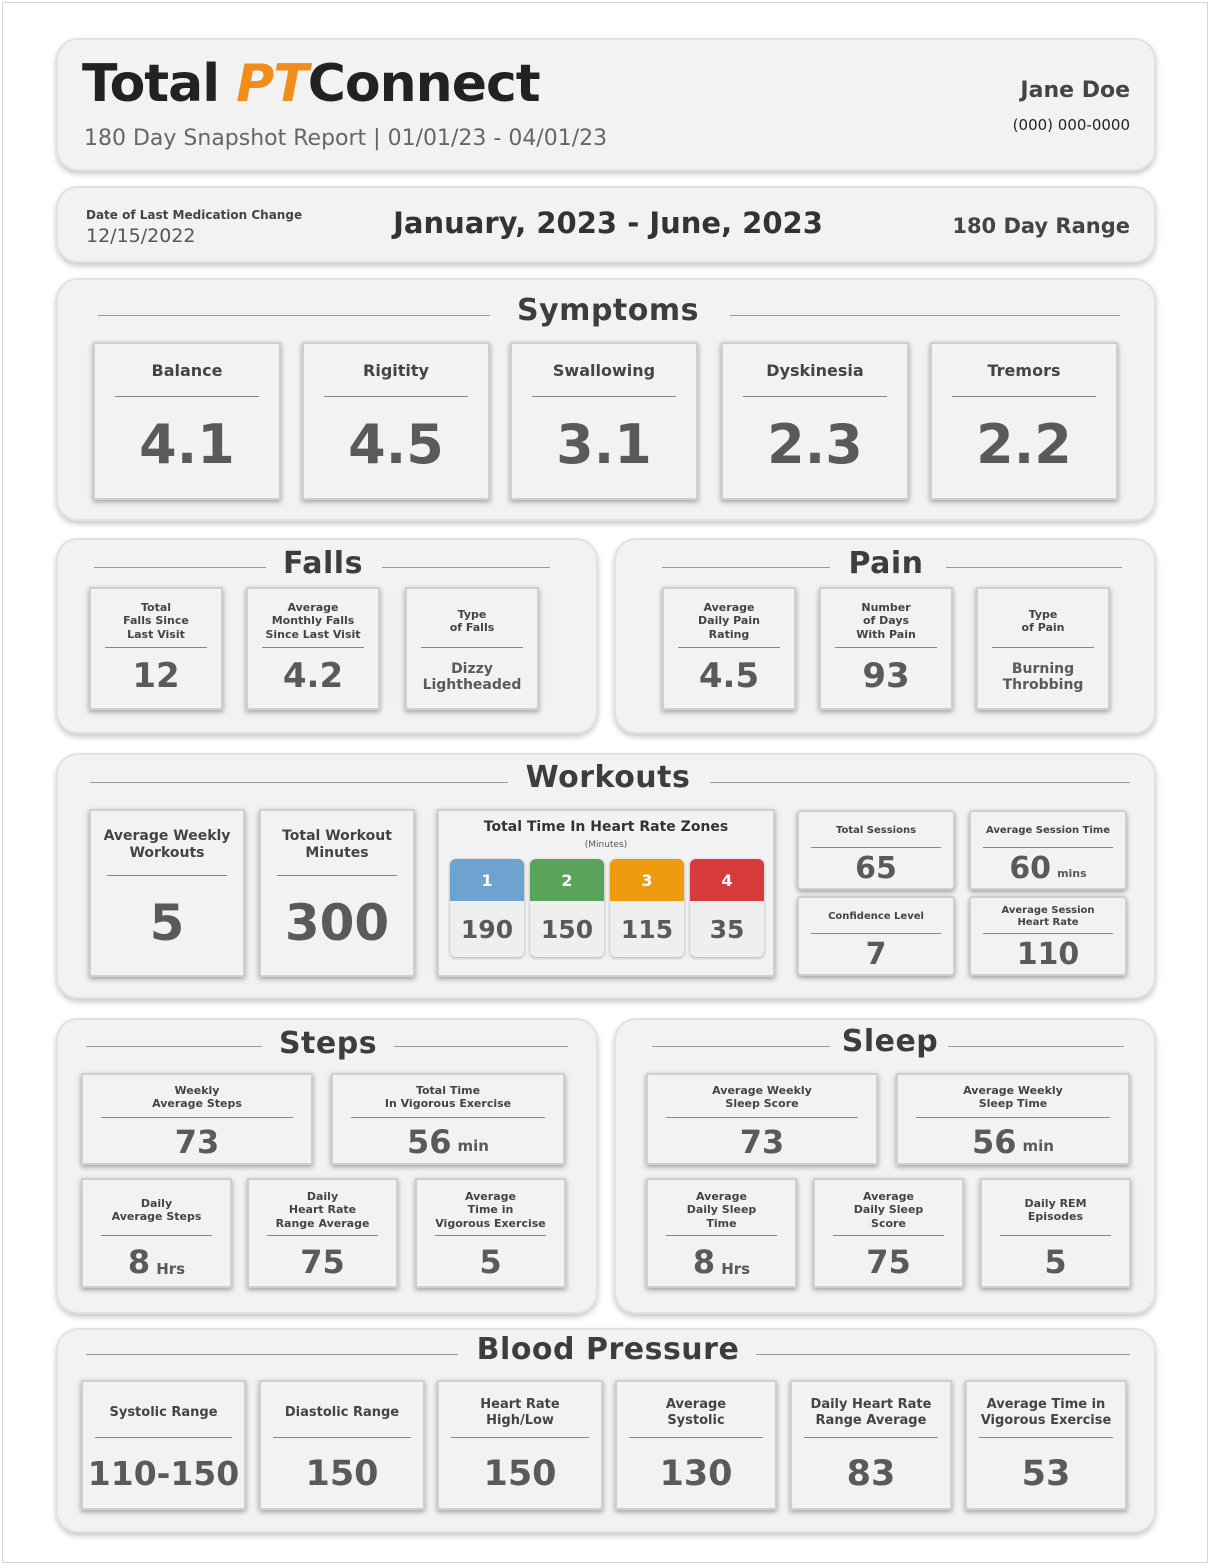 The height and width of the screenshot is (1567, 1212). I want to click on confidence-card-label: Confidence Level, so click(876, 916).